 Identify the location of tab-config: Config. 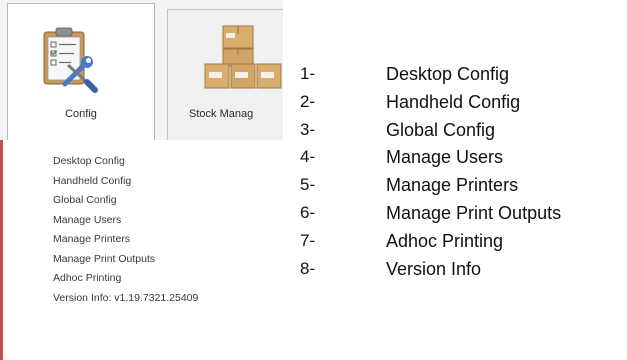
(81, 71).